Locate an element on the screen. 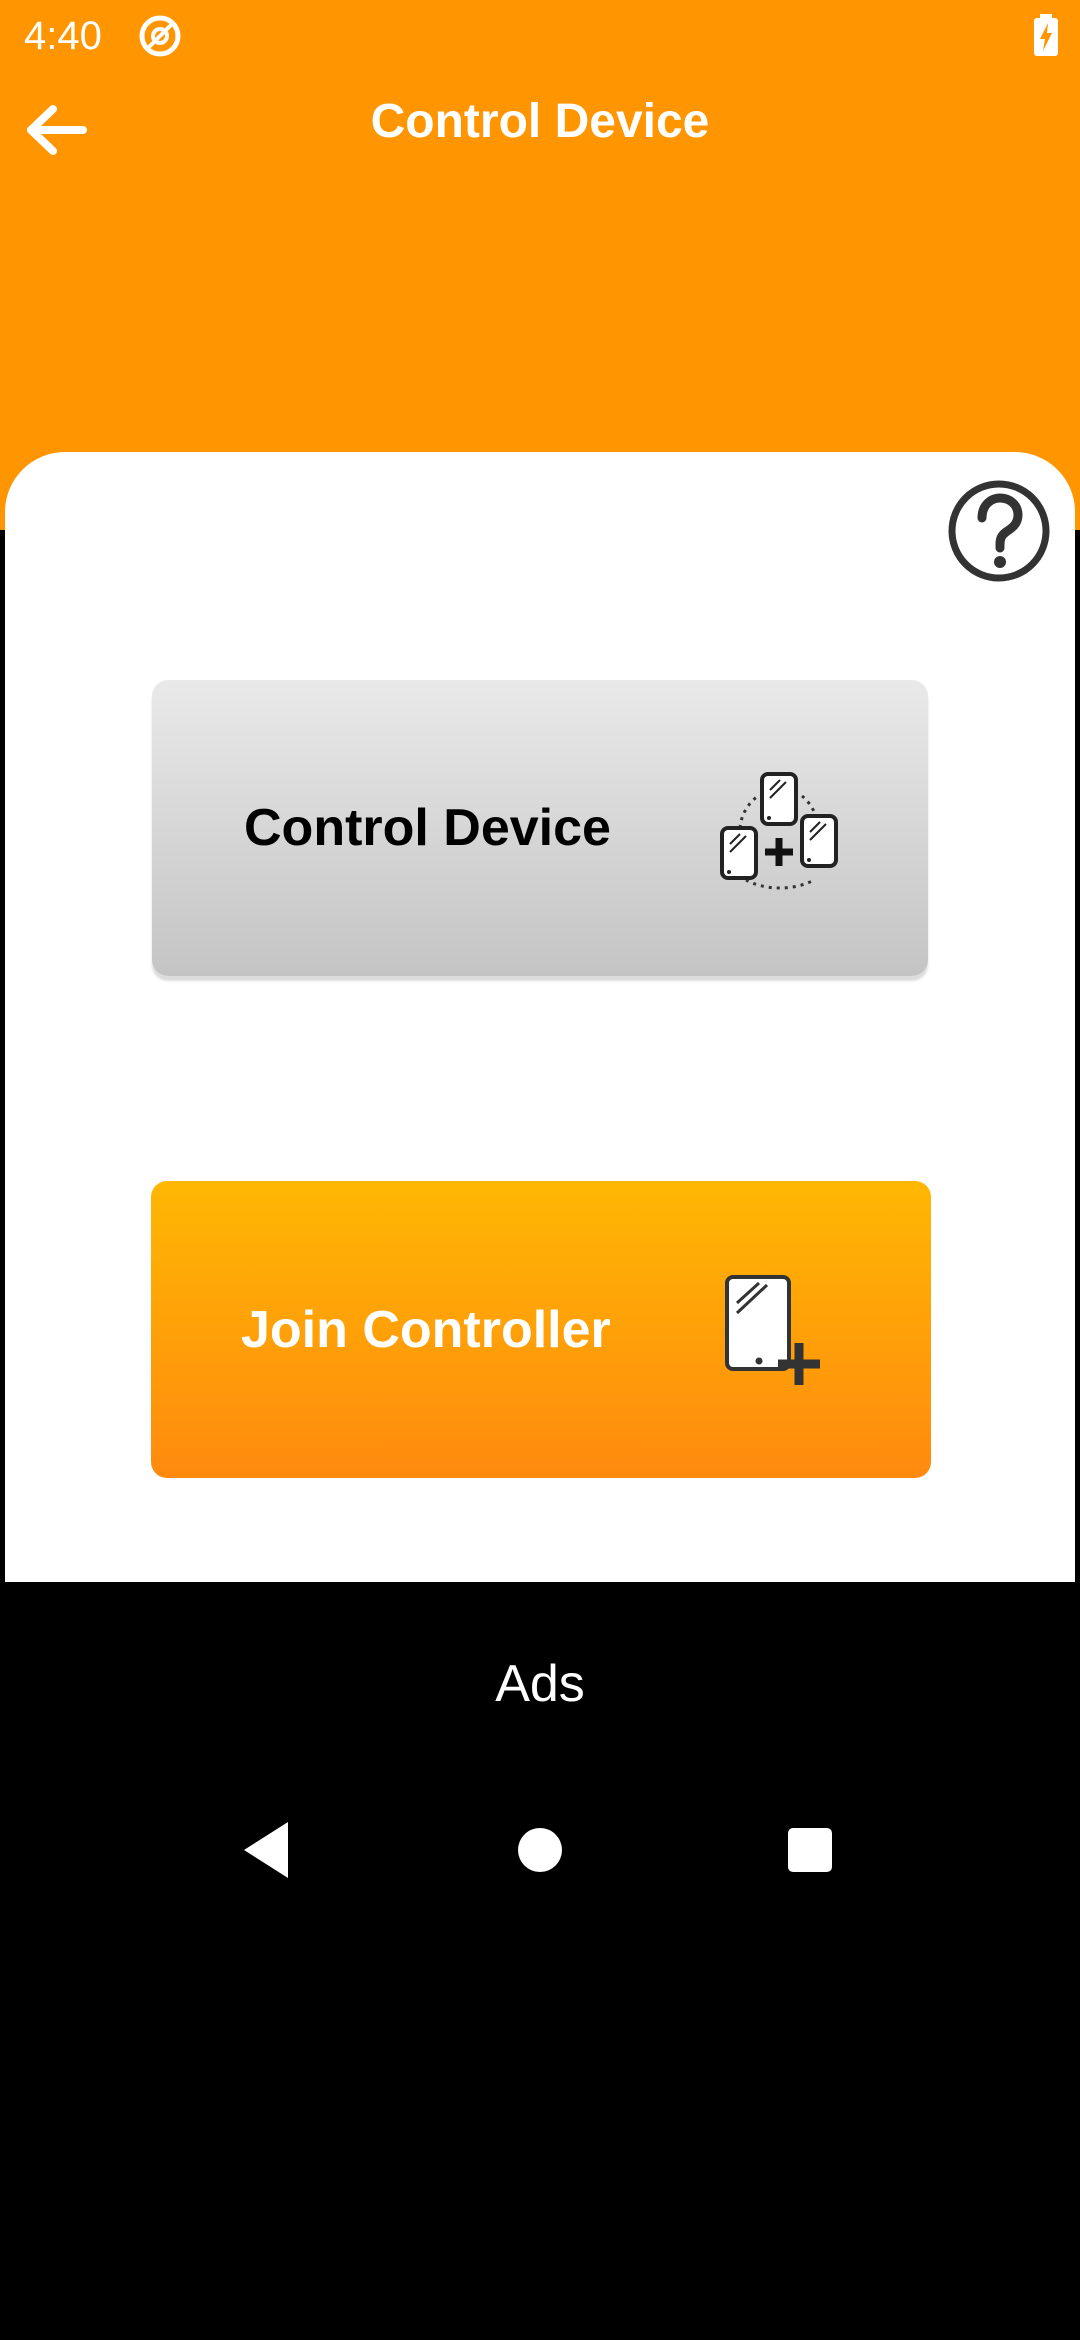 This screenshot has height=2340, width=1080. status-bar: 4:40 is located at coordinates (540, 36).